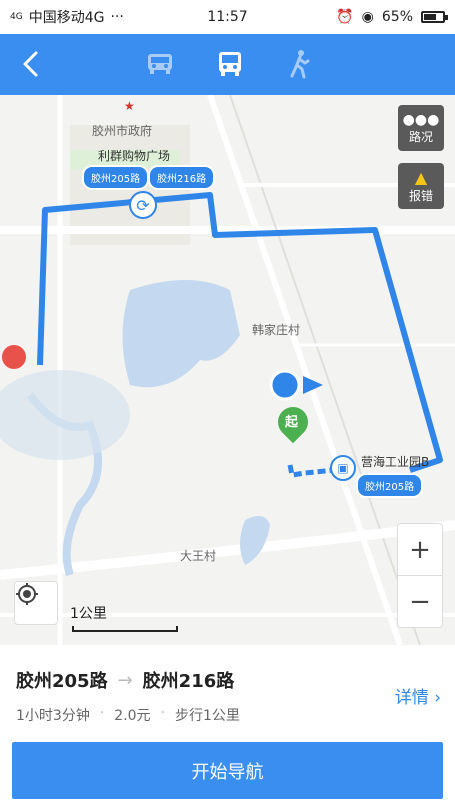 This screenshot has height=810, width=455. What do you see at coordinates (207, 716) in the screenshot?
I see `route-walk: 步行1公里` at bounding box center [207, 716].